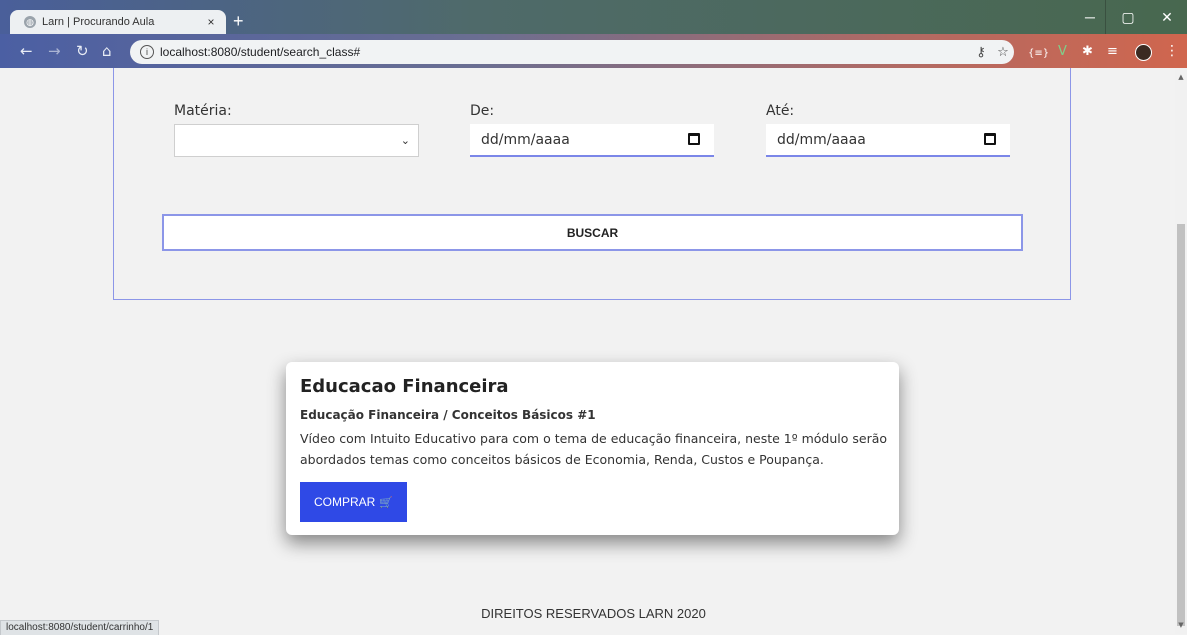  I want to click on buy-button: COMPRAR 🛒, so click(353, 502).